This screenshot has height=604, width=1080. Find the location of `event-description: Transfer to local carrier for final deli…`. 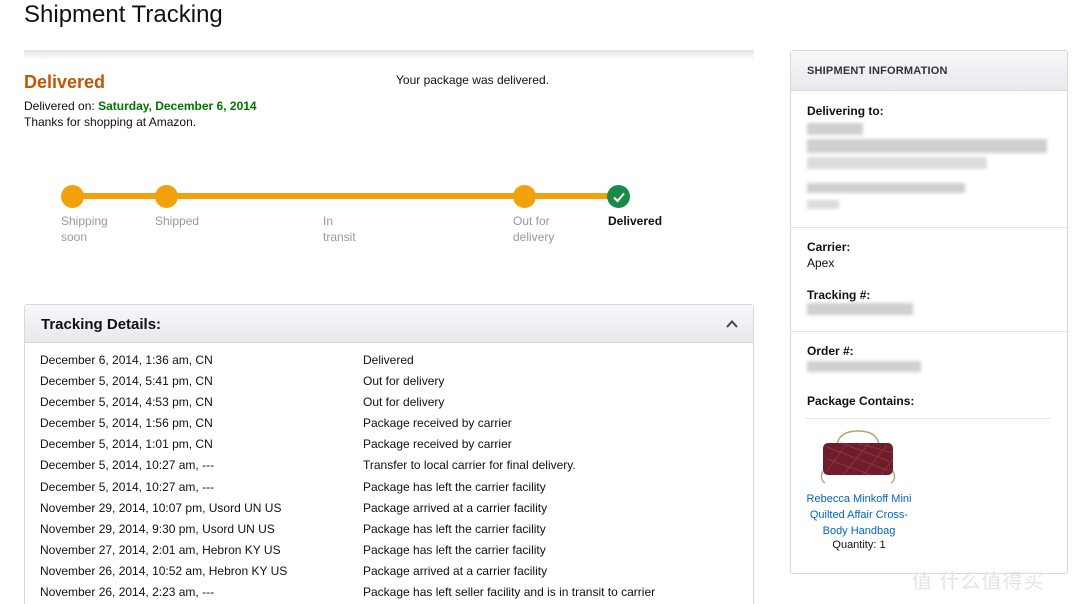

event-description: Transfer to local carrier for final deli… is located at coordinates (469, 465).